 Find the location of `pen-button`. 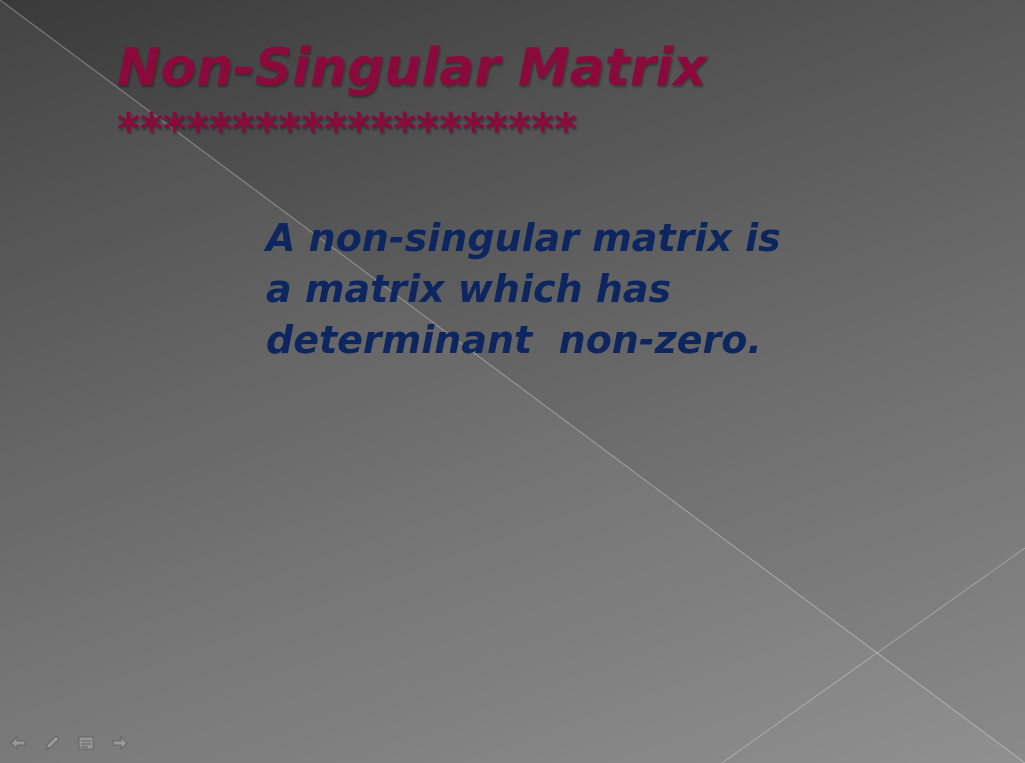

pen-button is located at coordinates (52, 743).